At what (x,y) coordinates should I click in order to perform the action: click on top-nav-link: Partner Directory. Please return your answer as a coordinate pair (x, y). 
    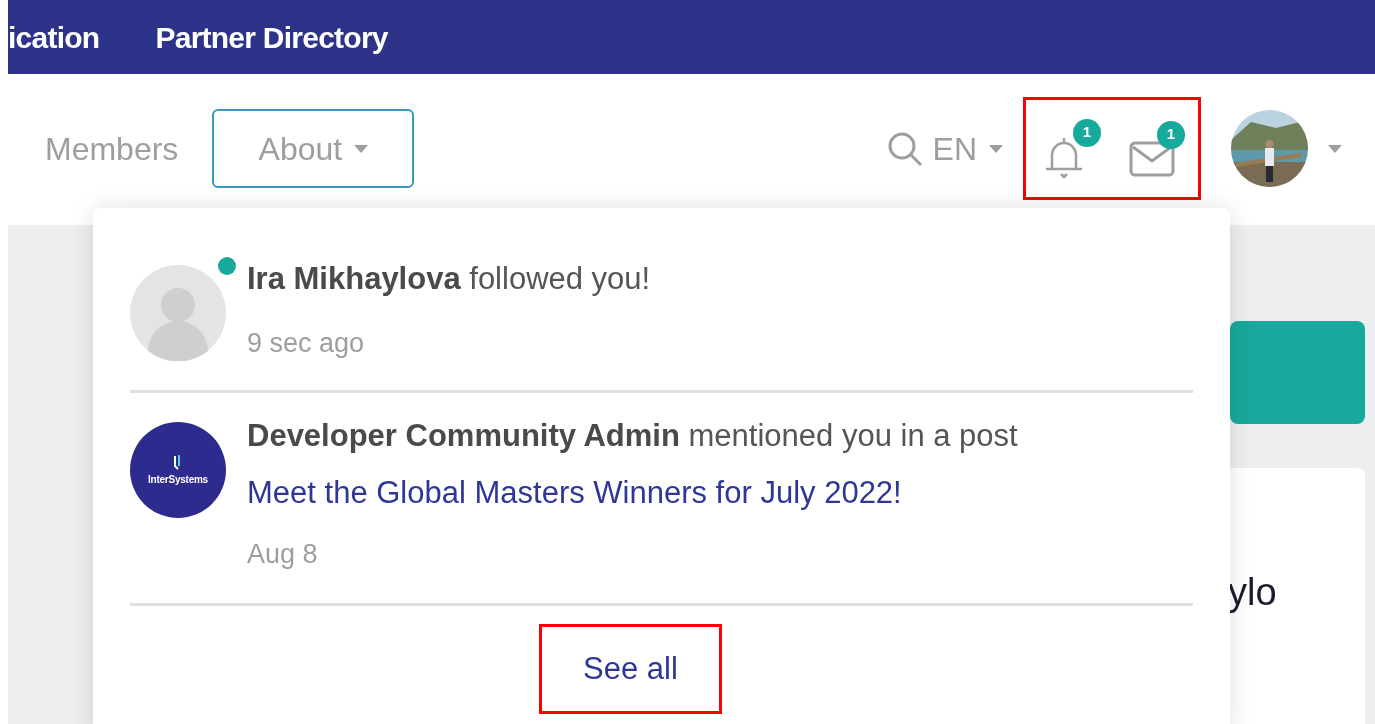
    Looking at the image, I should click on (271, 37).